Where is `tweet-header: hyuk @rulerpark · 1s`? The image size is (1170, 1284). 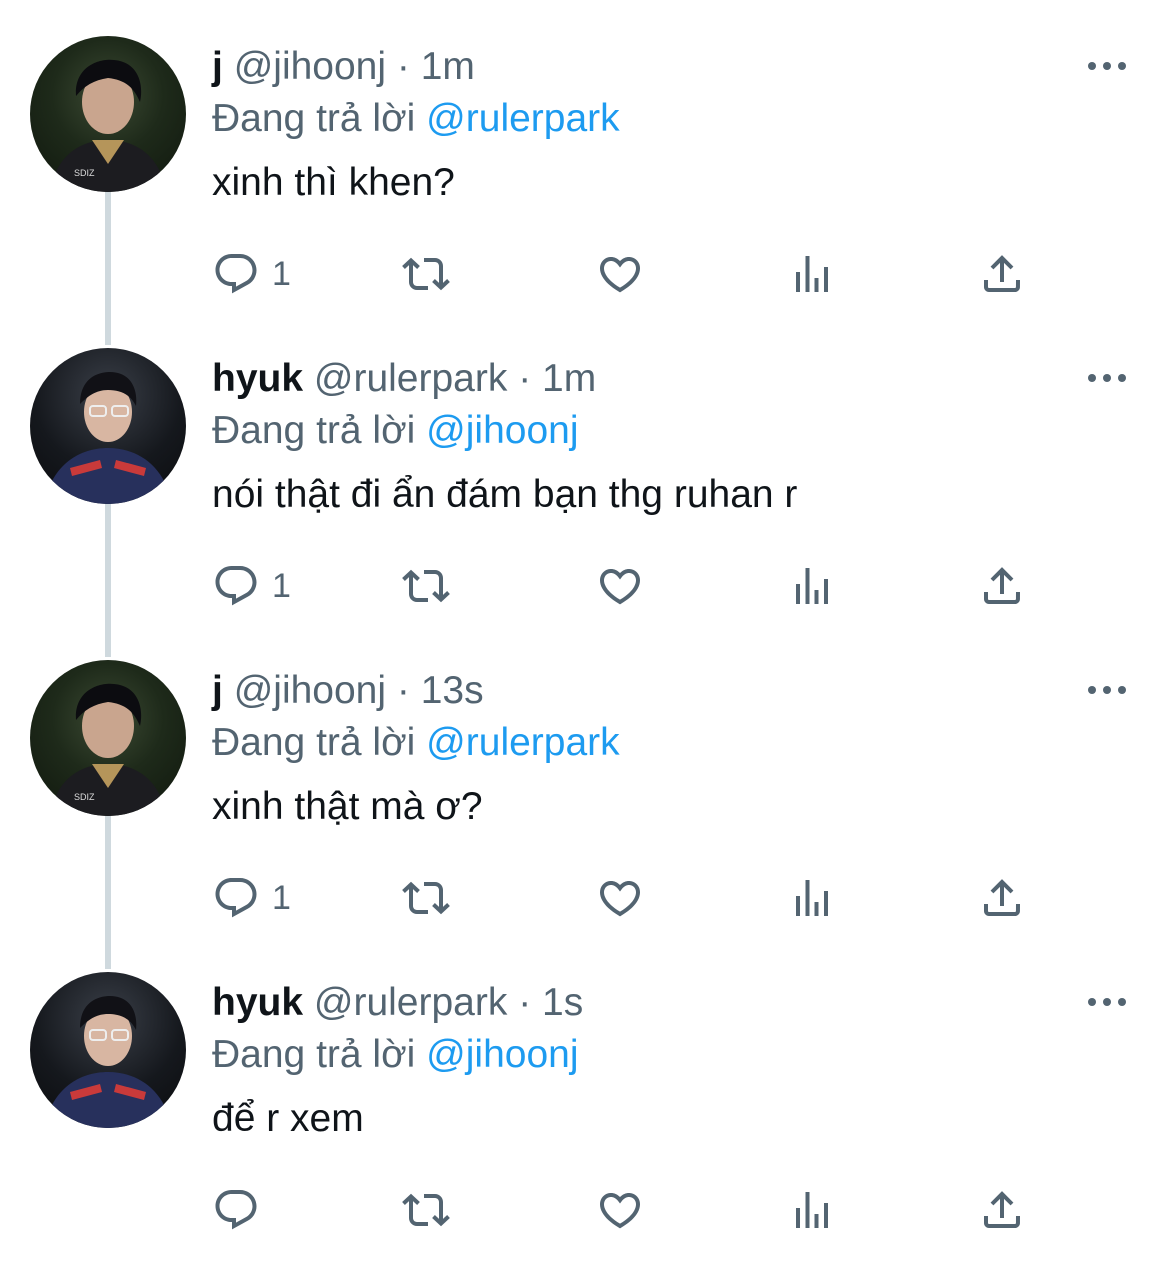
tweet-header: hyuk @rulerpark · 1s is located at coordinates (397, 1003).